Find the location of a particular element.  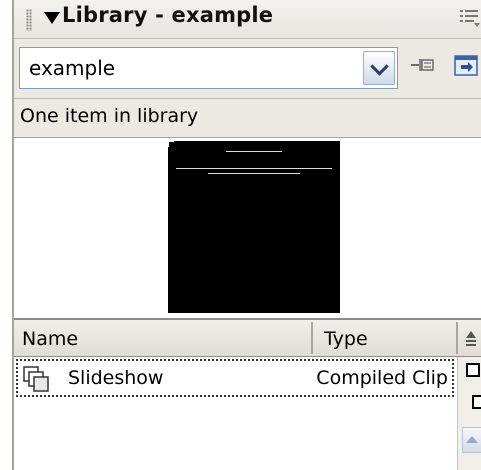

compiled-clip-icon is located at coordinates (36, 379).